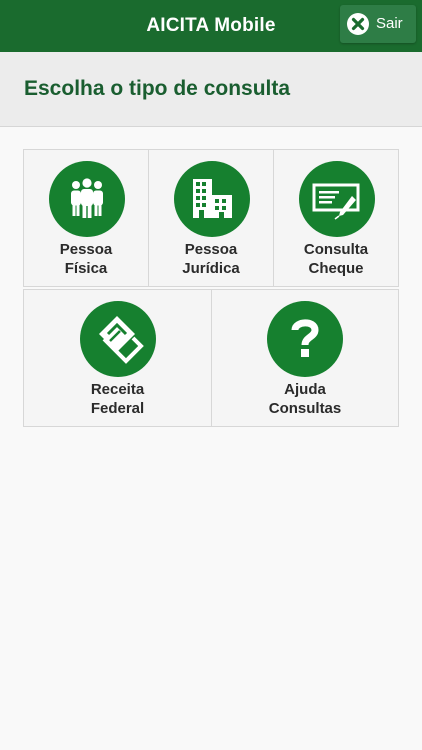  What do you see at coordinates (87, 199) in the screenshot?
I see `people-icon` at bounding box center [87, 199].